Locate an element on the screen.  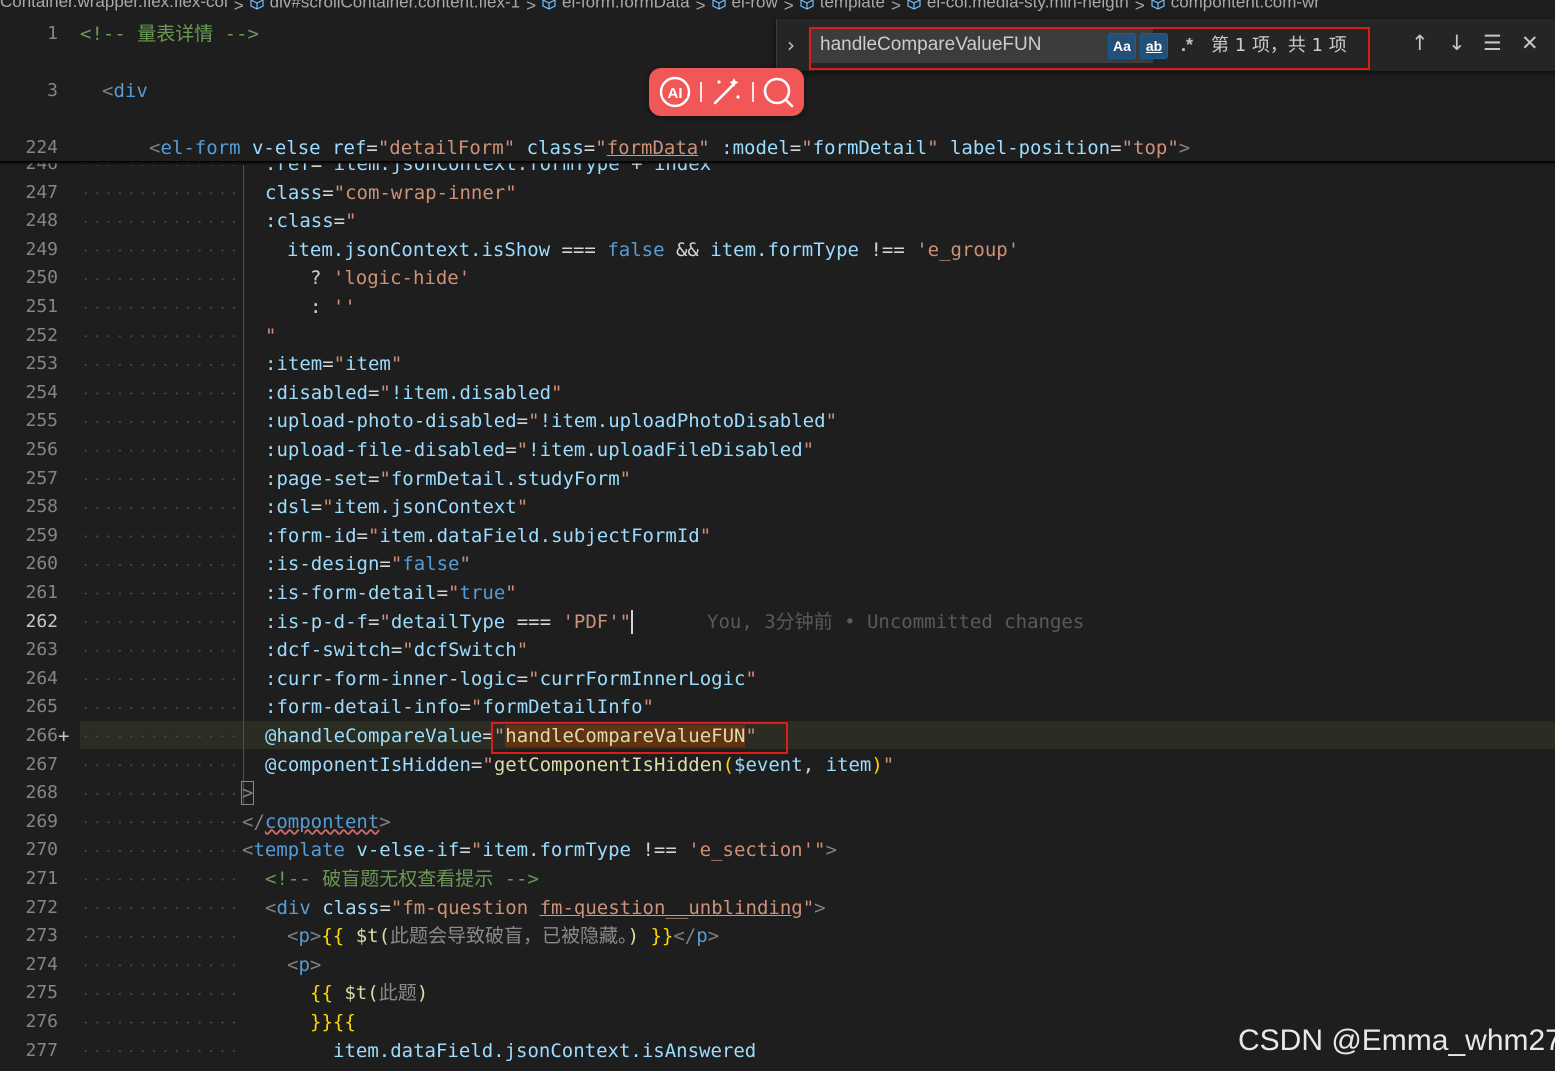
line-number: 268 is located at coordinates (41, 793).